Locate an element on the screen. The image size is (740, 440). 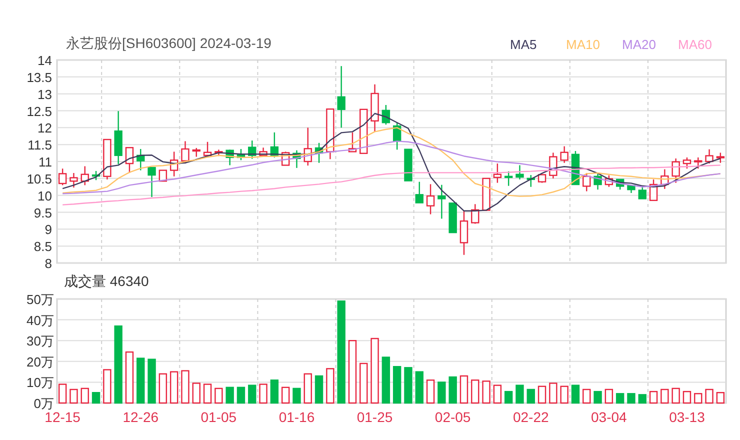
legend-label: MA20 is located at coordinates (639, 45).